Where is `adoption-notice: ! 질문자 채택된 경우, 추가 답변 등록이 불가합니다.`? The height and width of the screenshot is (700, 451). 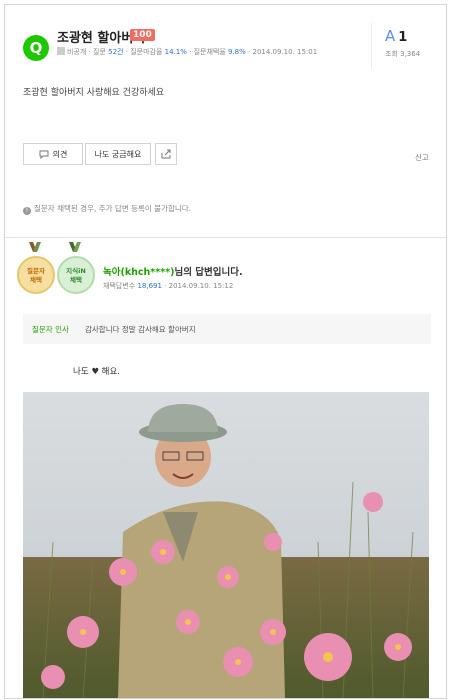 adoption-notice: ! 질문자 채택된 경우, 추가 답변 등록이 불가합니다. is located at coordinates (107, 209).